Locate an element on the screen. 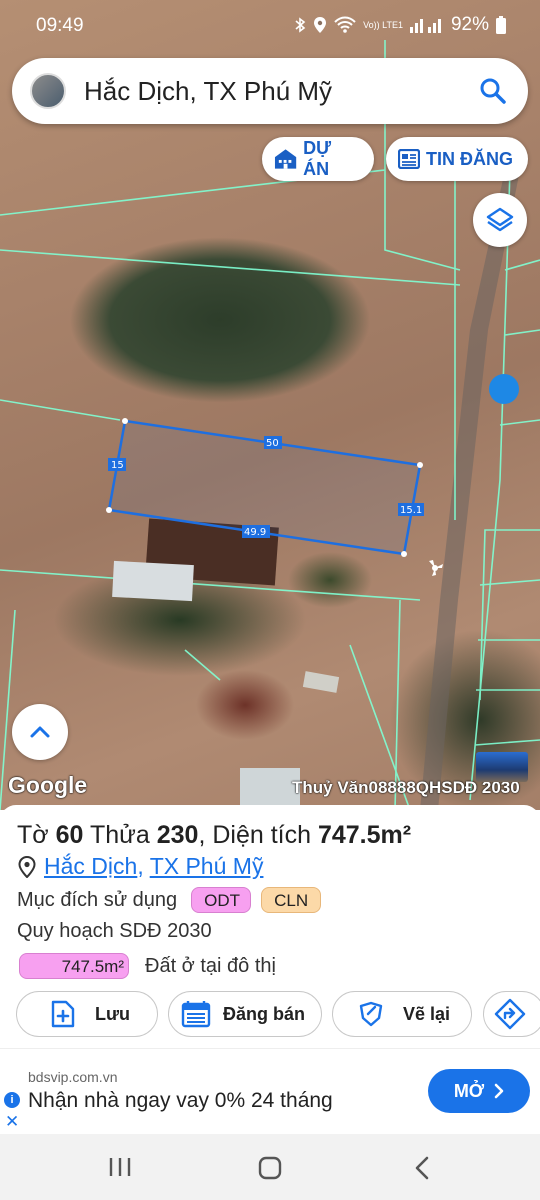  search-icon is located at coordinates (493, 91).